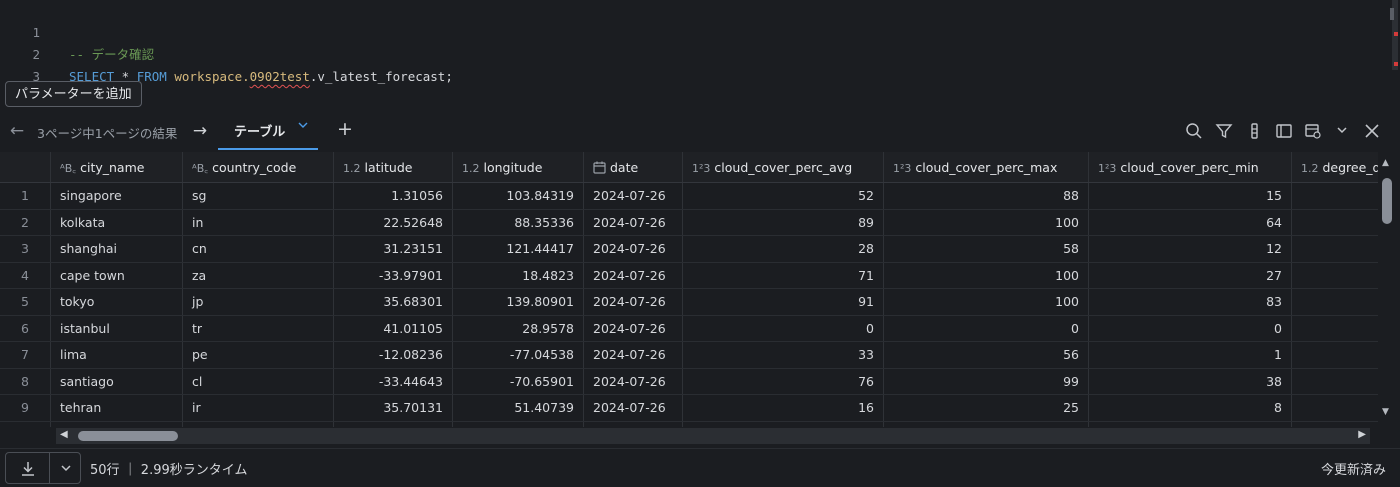 The width and height of the screenshot is (1400, 487). What do you see at coordinates (117, 302) in the screenshot?
I see `city-name-cell: tokyo` at bounding box center [117, 302].